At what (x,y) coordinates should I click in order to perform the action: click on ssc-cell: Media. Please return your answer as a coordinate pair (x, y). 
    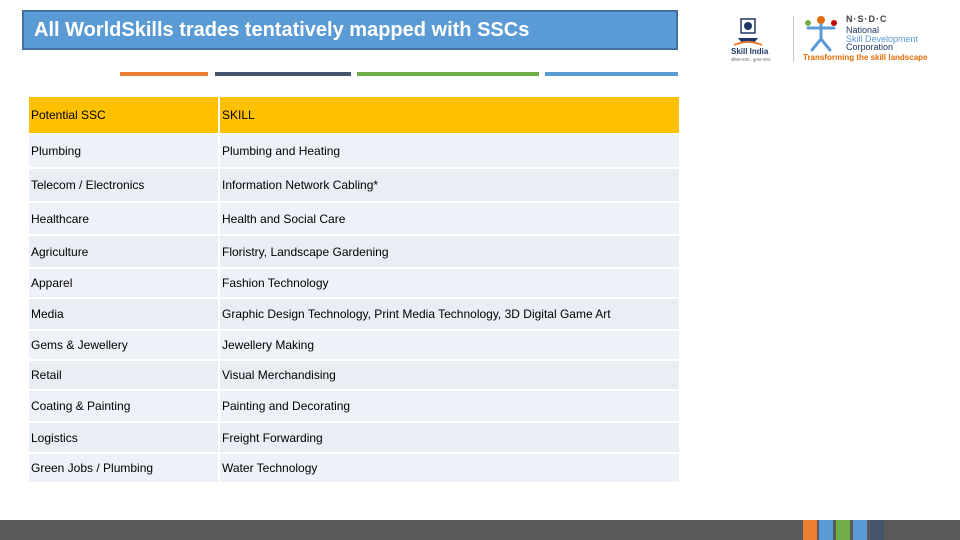
    Looking at the image, I should click on (123, 314).